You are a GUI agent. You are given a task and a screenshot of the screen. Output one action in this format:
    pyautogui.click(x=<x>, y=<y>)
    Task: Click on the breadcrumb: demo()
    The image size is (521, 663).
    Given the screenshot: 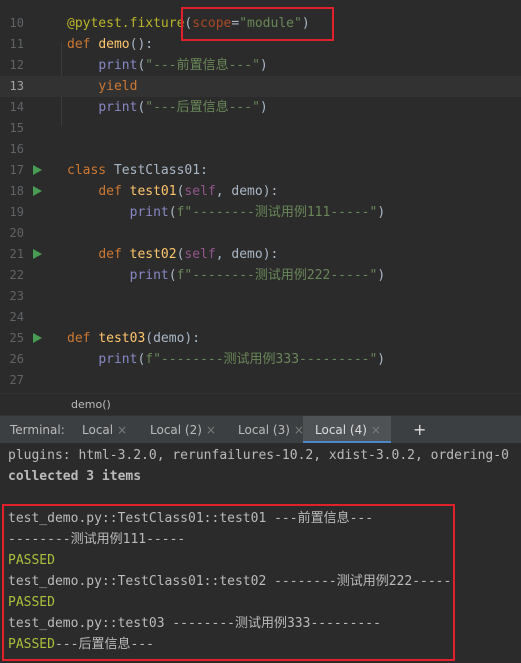 What is the action you would take?
    pyautogui.click(x=260, y=404)
    